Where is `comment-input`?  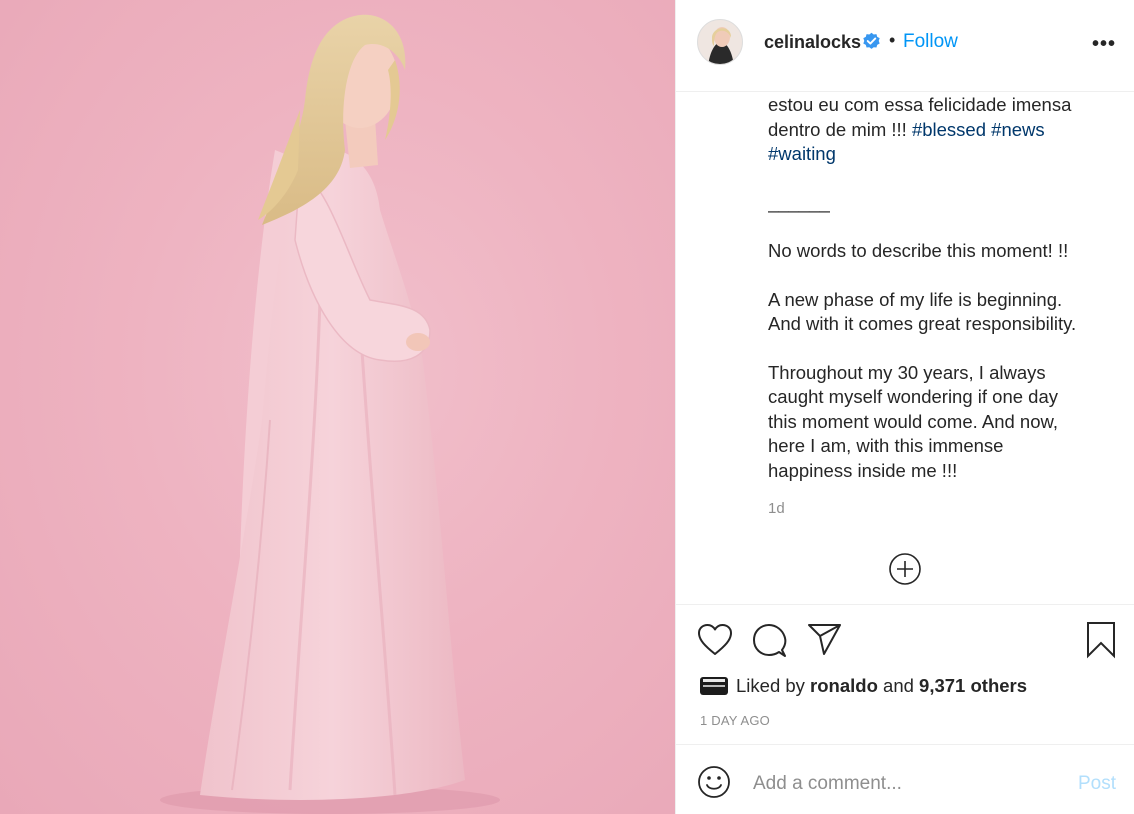 comment-input is located at coordinates (903, 784).